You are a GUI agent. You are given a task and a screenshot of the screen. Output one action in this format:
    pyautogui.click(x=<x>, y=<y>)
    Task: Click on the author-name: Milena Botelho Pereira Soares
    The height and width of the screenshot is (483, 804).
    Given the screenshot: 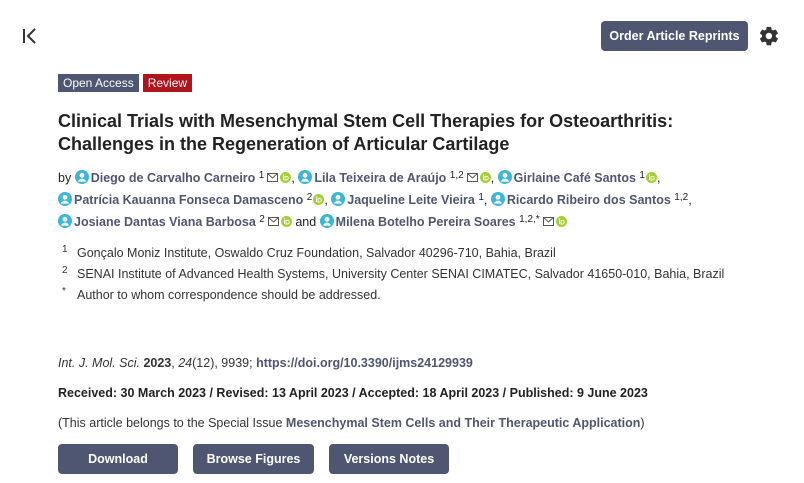 What is the action you would take?
    pyautogui.click(x=426, y=222)
    